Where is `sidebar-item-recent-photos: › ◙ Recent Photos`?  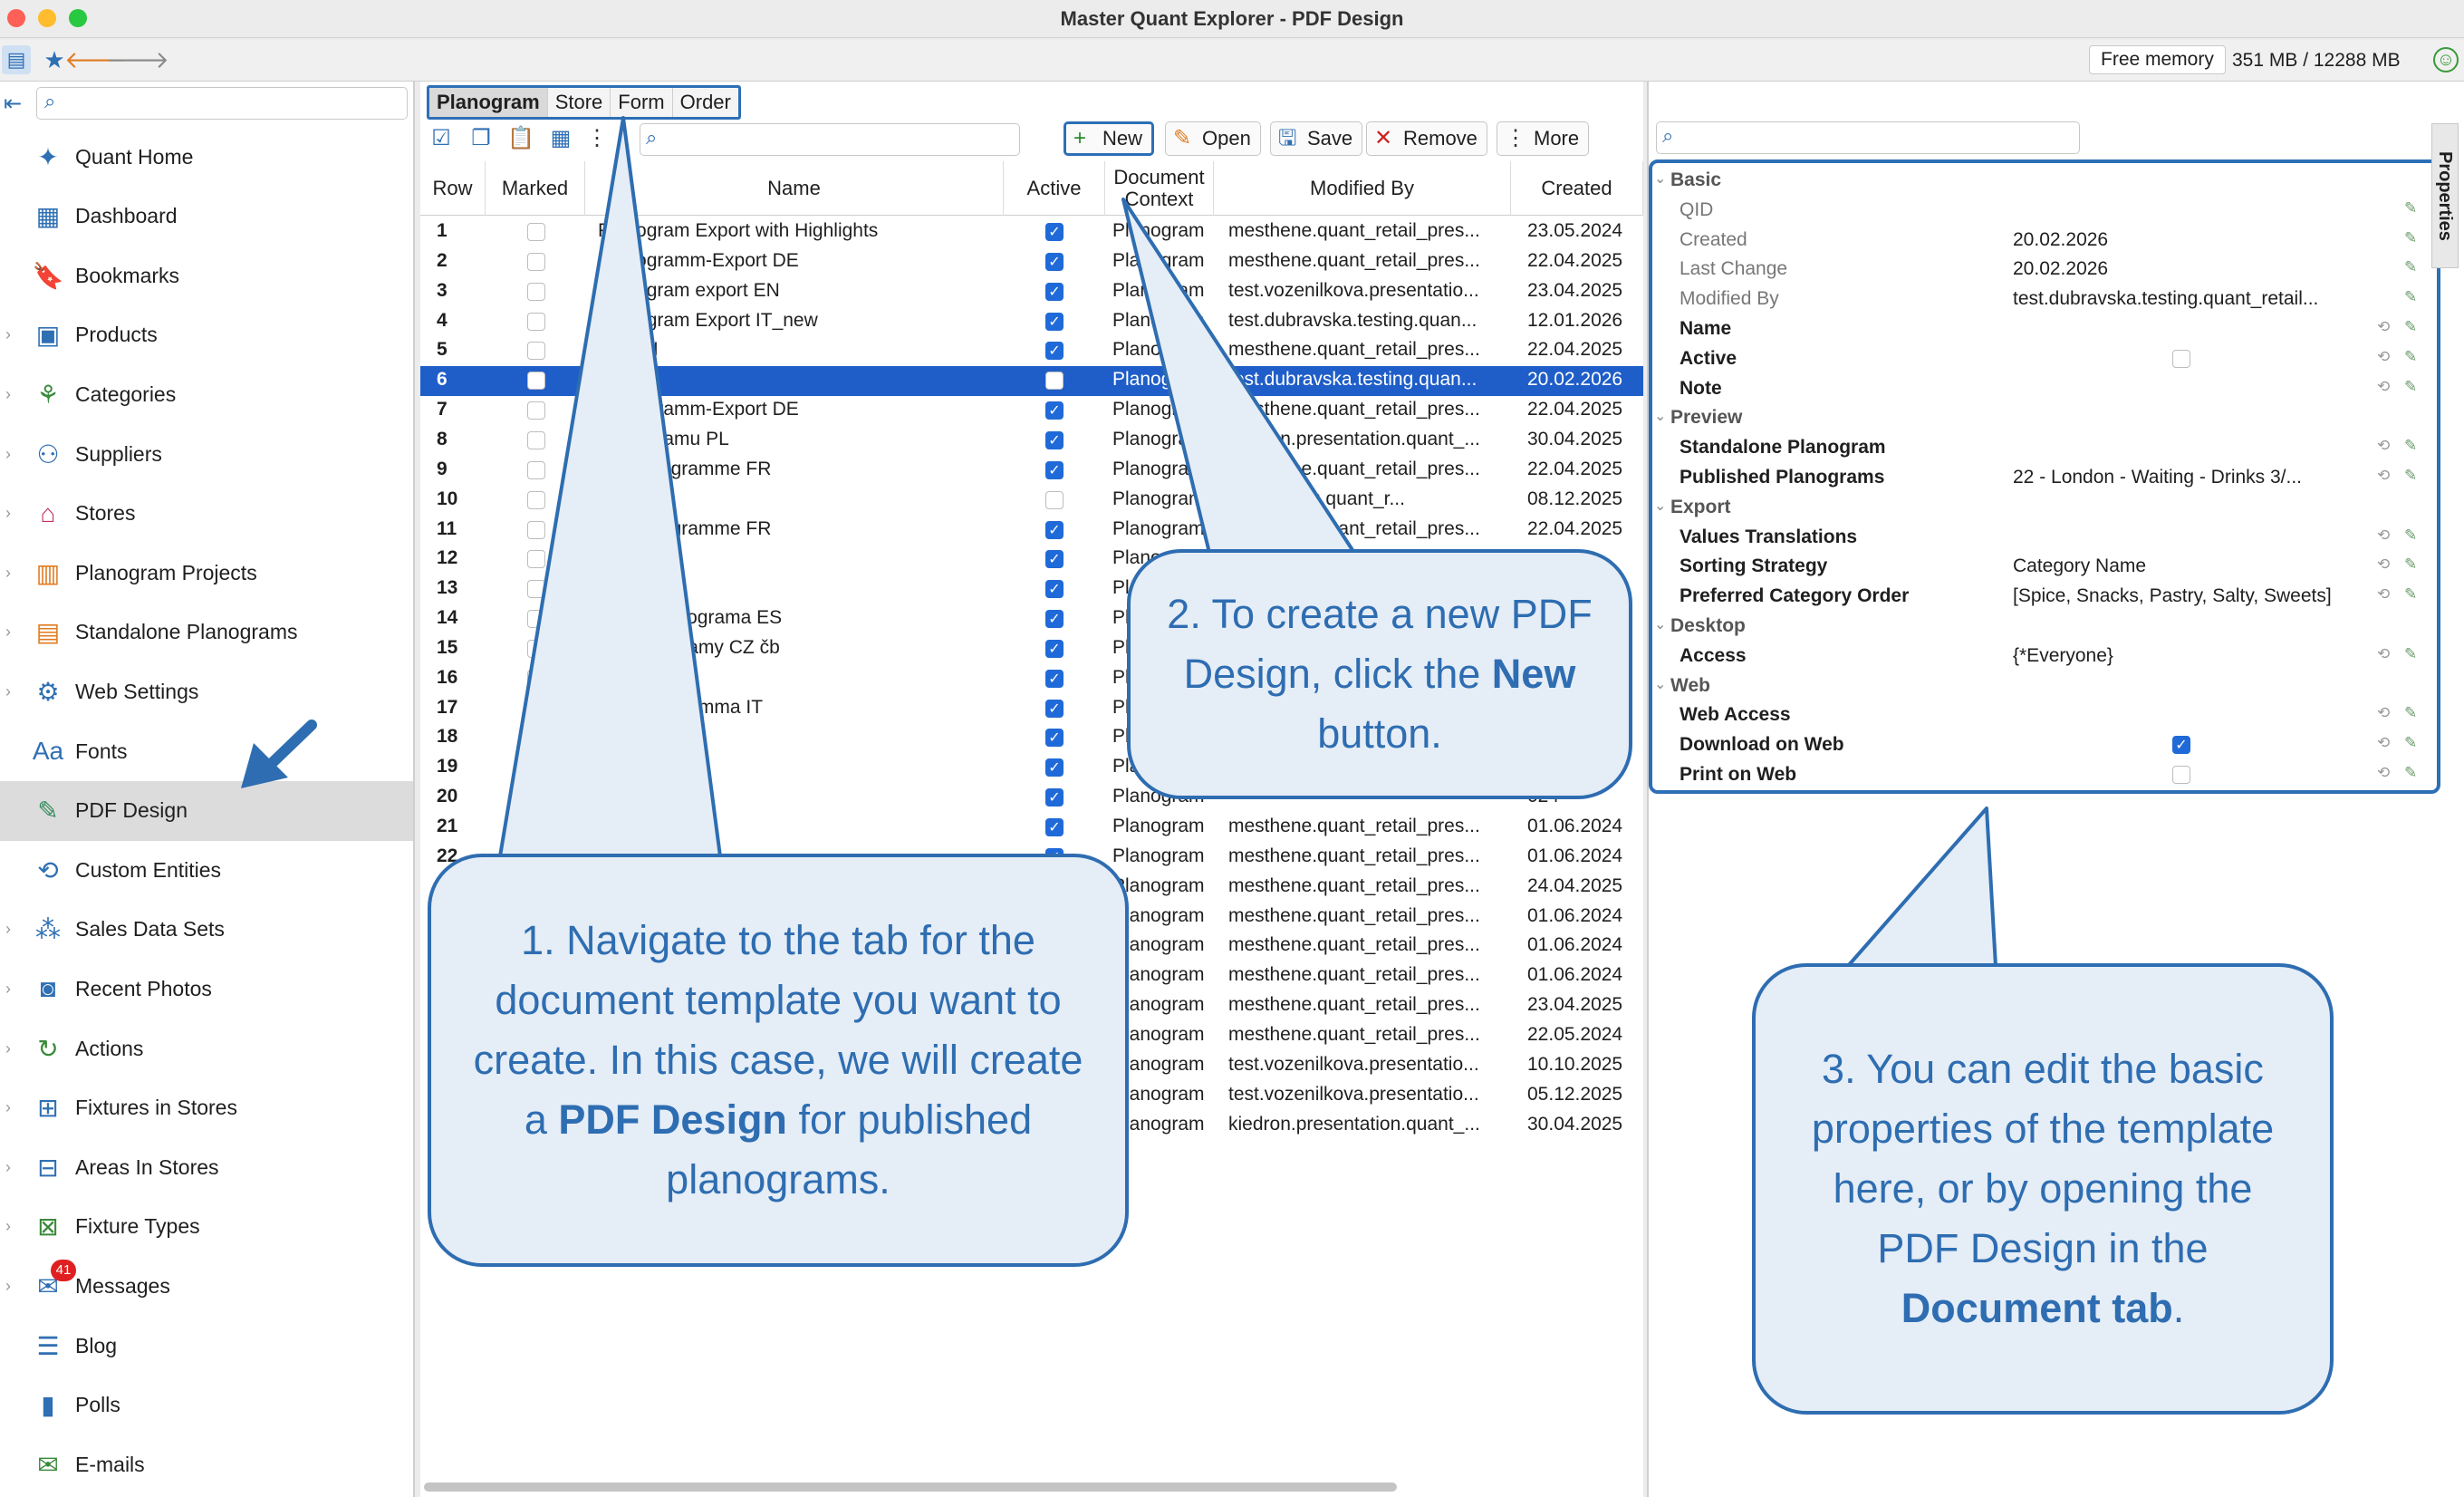 sidebar-item-recent-photos: › ◙ Recent Photos is located at coordinates (206, 989).